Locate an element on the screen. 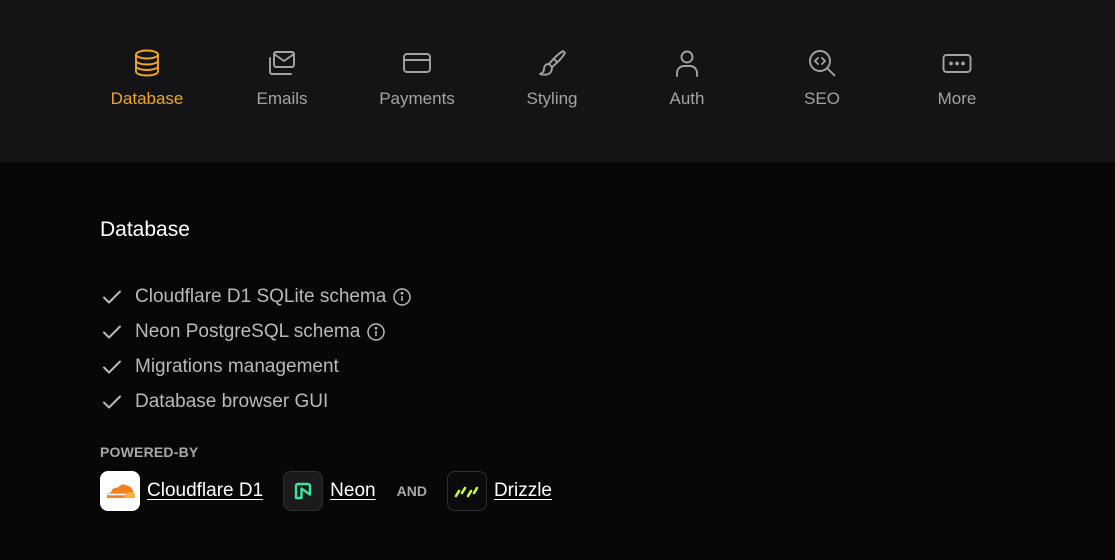 This screenshot has height=560, width=1115. provider-neon: Neon is located at coordinates (329, 491).